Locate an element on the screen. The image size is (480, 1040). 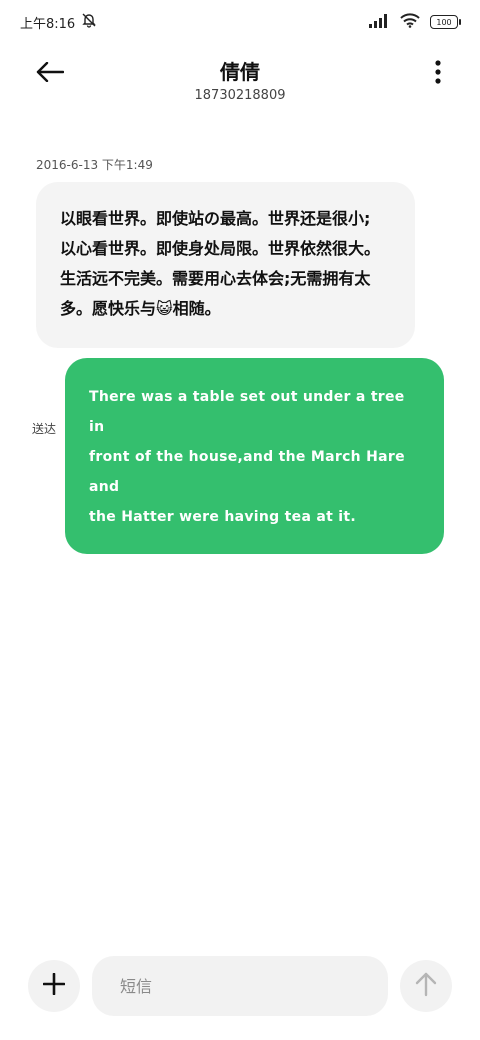
message-line: 多。愿快乐与😺相随。 is located at coordinates (140, 308).